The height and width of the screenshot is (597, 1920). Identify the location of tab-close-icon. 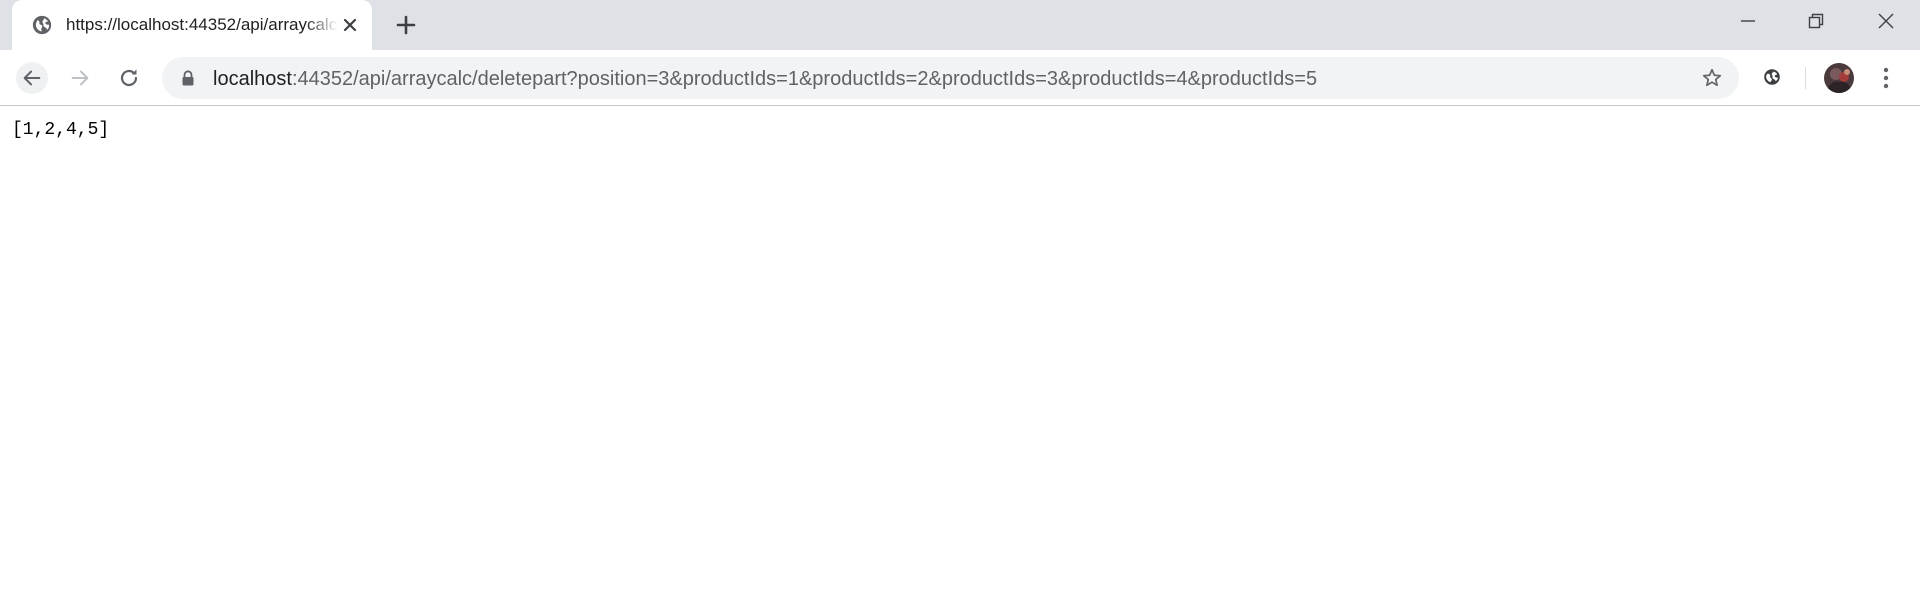
(350, 25).